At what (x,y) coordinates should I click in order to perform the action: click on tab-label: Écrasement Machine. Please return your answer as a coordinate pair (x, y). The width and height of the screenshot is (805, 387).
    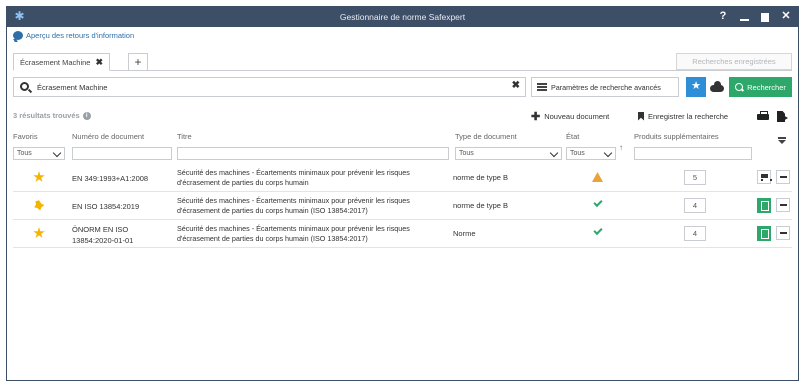
    Looking at the image, I should click on (55, 62).